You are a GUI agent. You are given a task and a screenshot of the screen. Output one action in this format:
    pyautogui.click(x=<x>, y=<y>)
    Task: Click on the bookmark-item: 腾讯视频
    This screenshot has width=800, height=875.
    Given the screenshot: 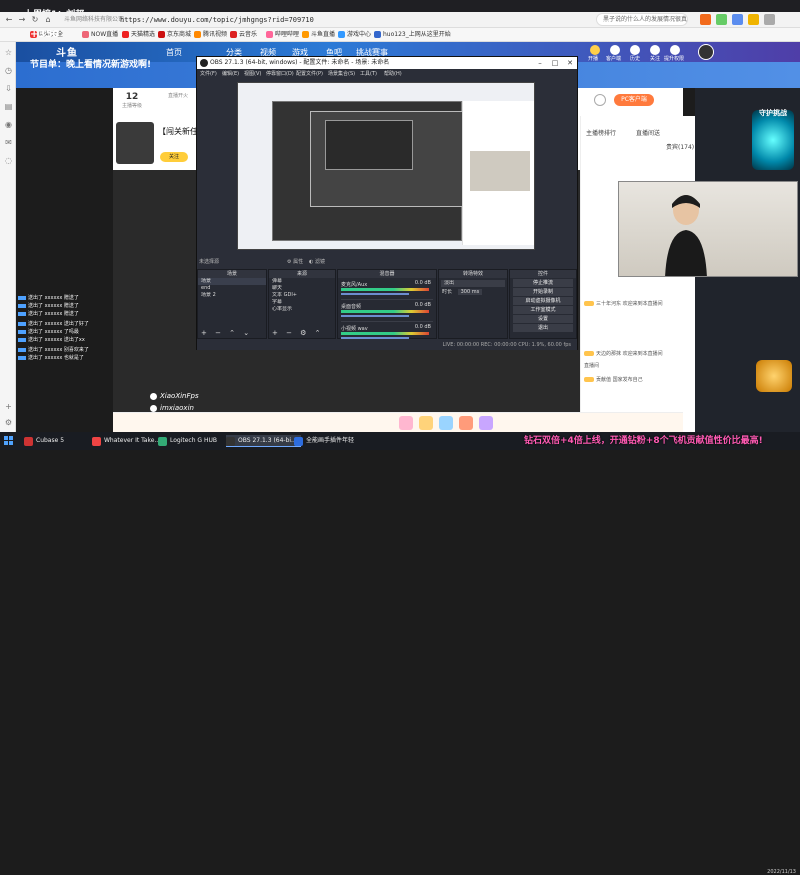 What is the action you would take?
    pyautogui.click(x=210, y=35)
    